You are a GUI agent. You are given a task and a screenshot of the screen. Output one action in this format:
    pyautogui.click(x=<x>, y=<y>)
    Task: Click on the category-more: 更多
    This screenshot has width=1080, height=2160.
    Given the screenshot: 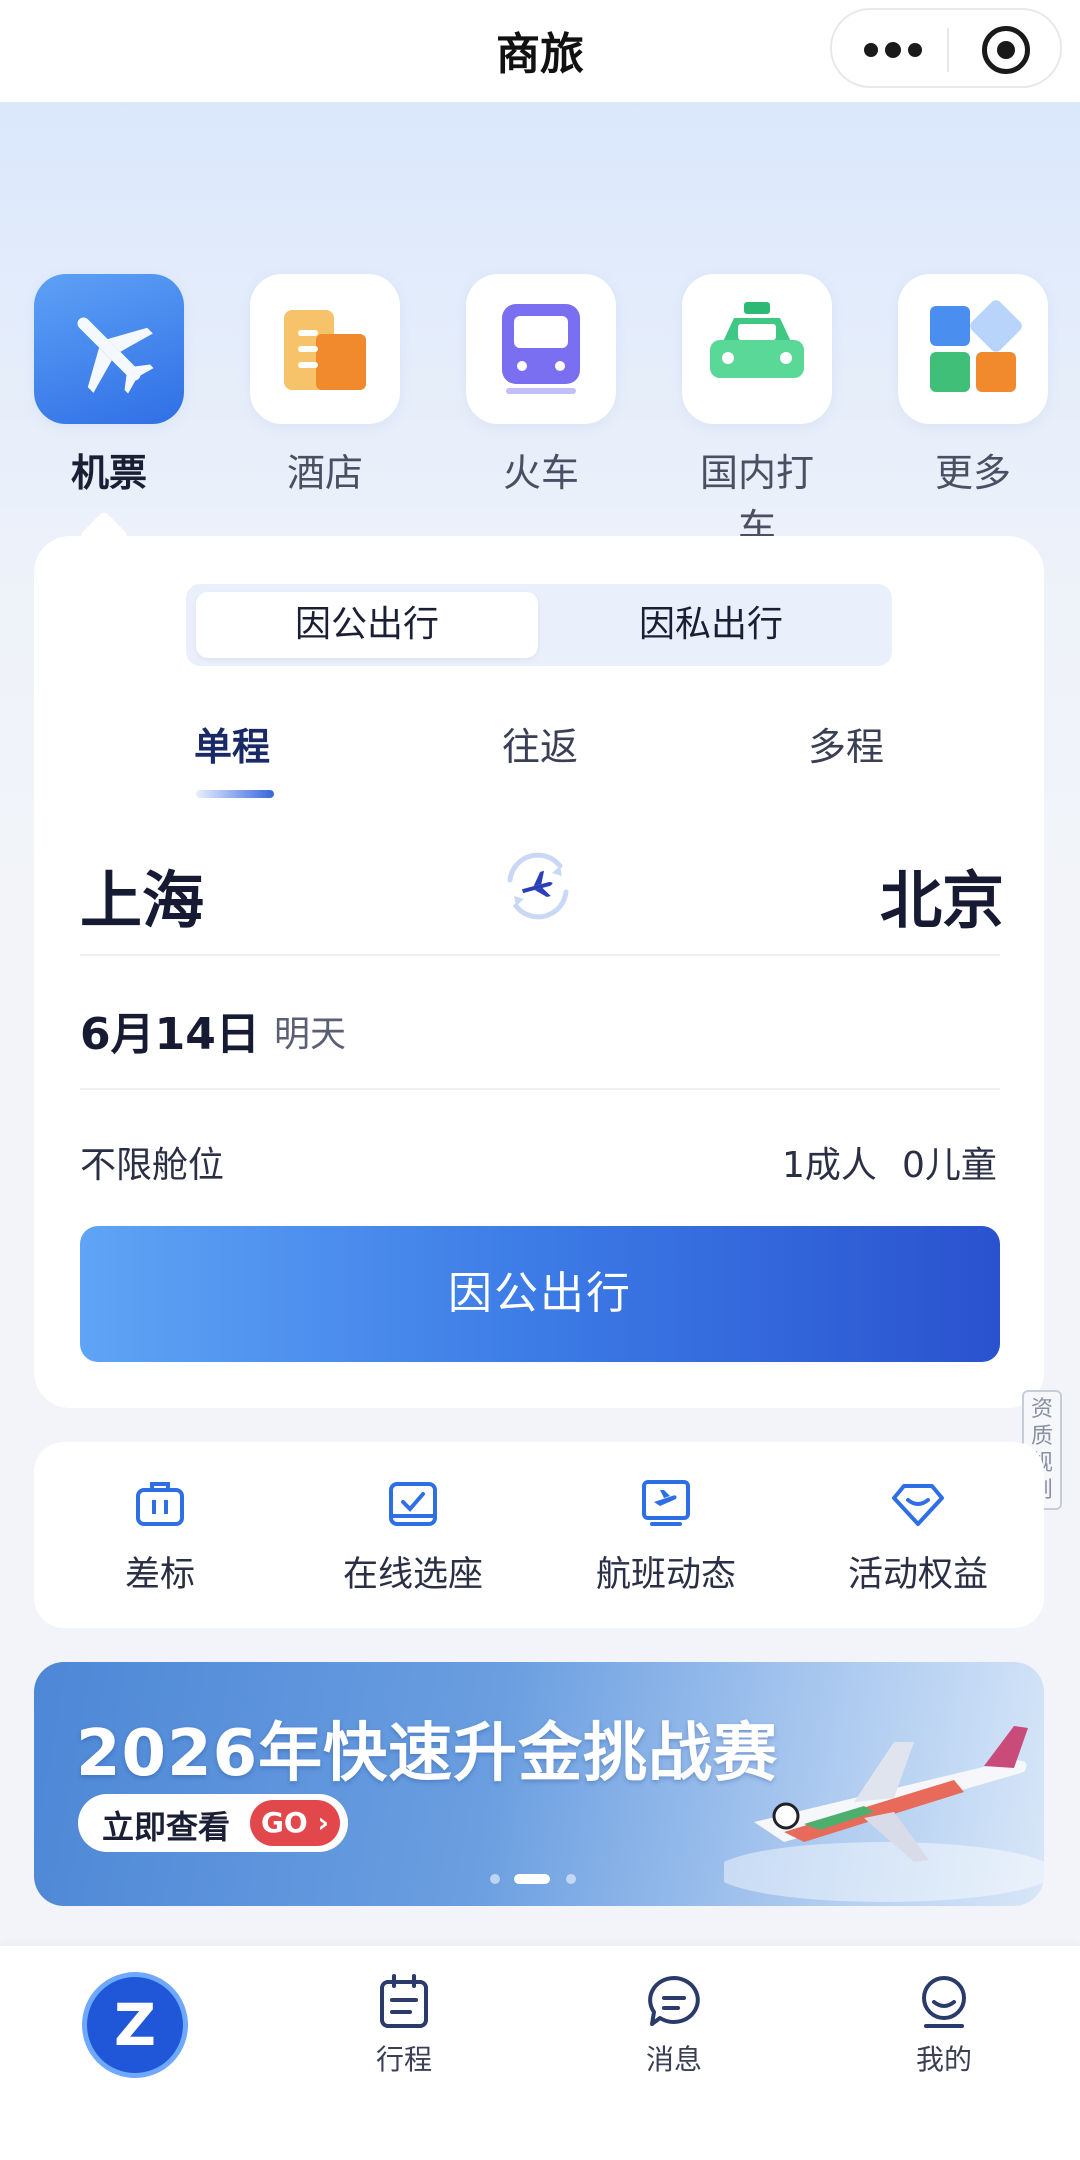 What is the action you would take?
    pyautogui.click(x=973, y=385)
    